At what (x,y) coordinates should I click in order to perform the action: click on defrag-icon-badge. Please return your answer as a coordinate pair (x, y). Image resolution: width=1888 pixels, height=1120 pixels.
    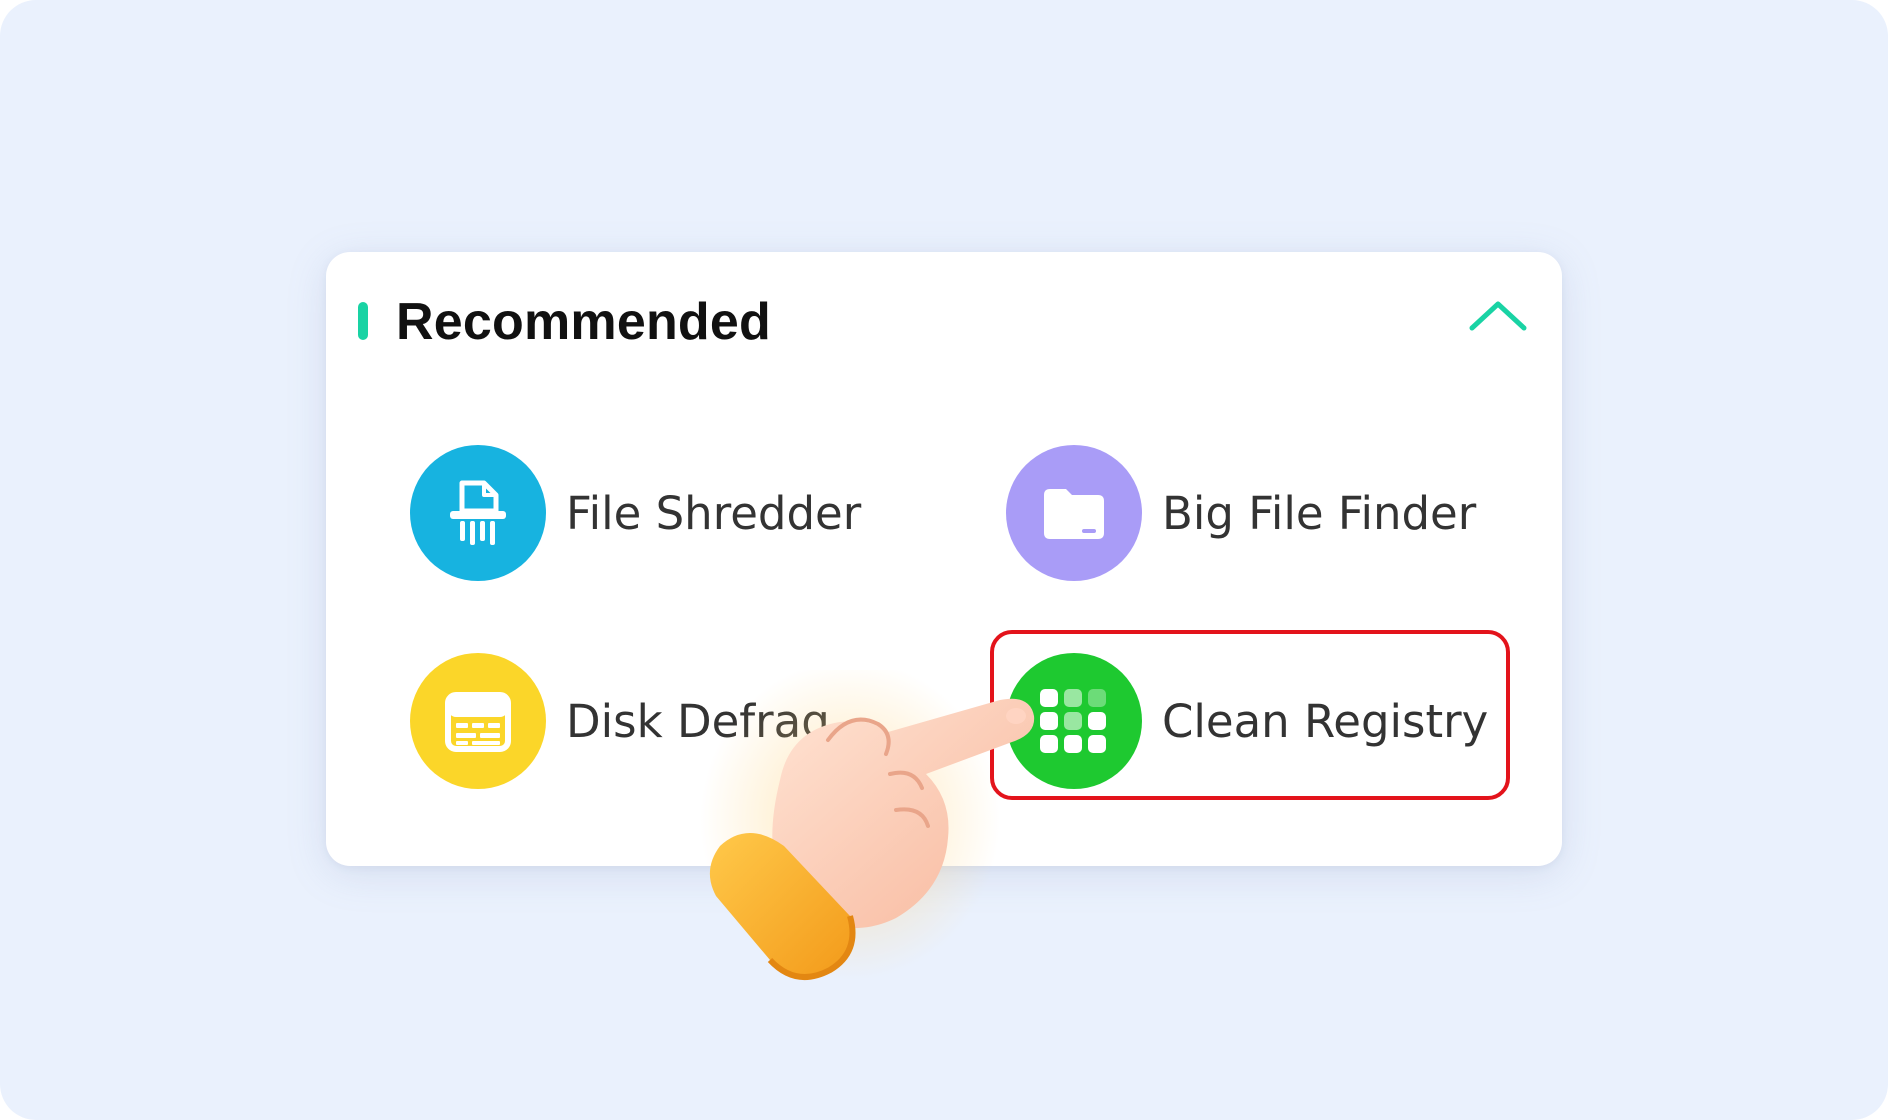
    Looking at the image, I should click on (478, 721).